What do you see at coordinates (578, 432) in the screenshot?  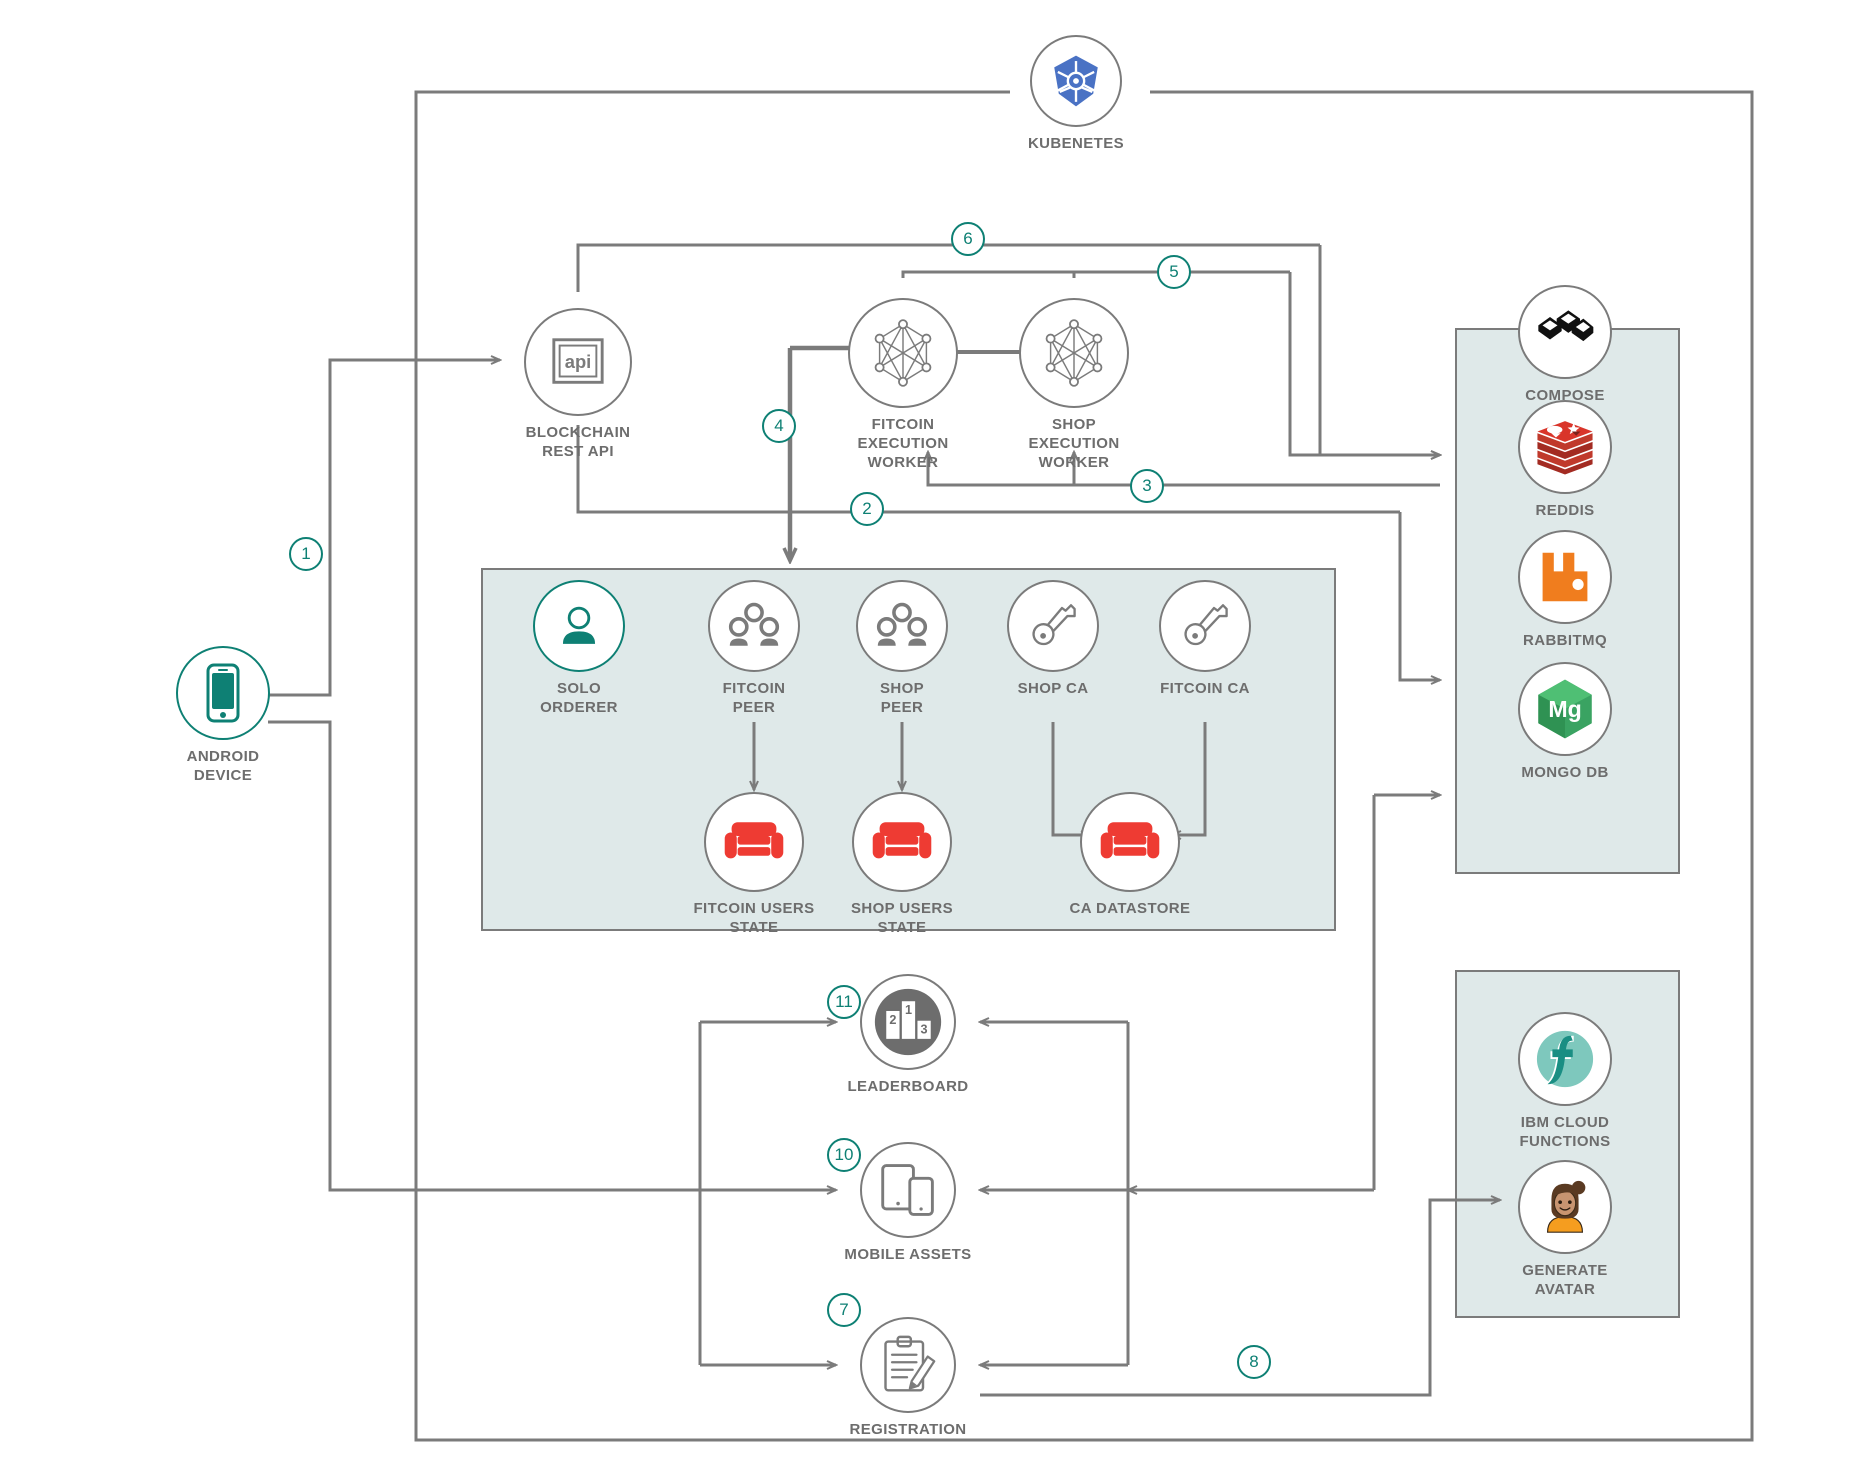 I see `node-label-line1: BLOCKCHAIN` at bounding box center [578, 432].